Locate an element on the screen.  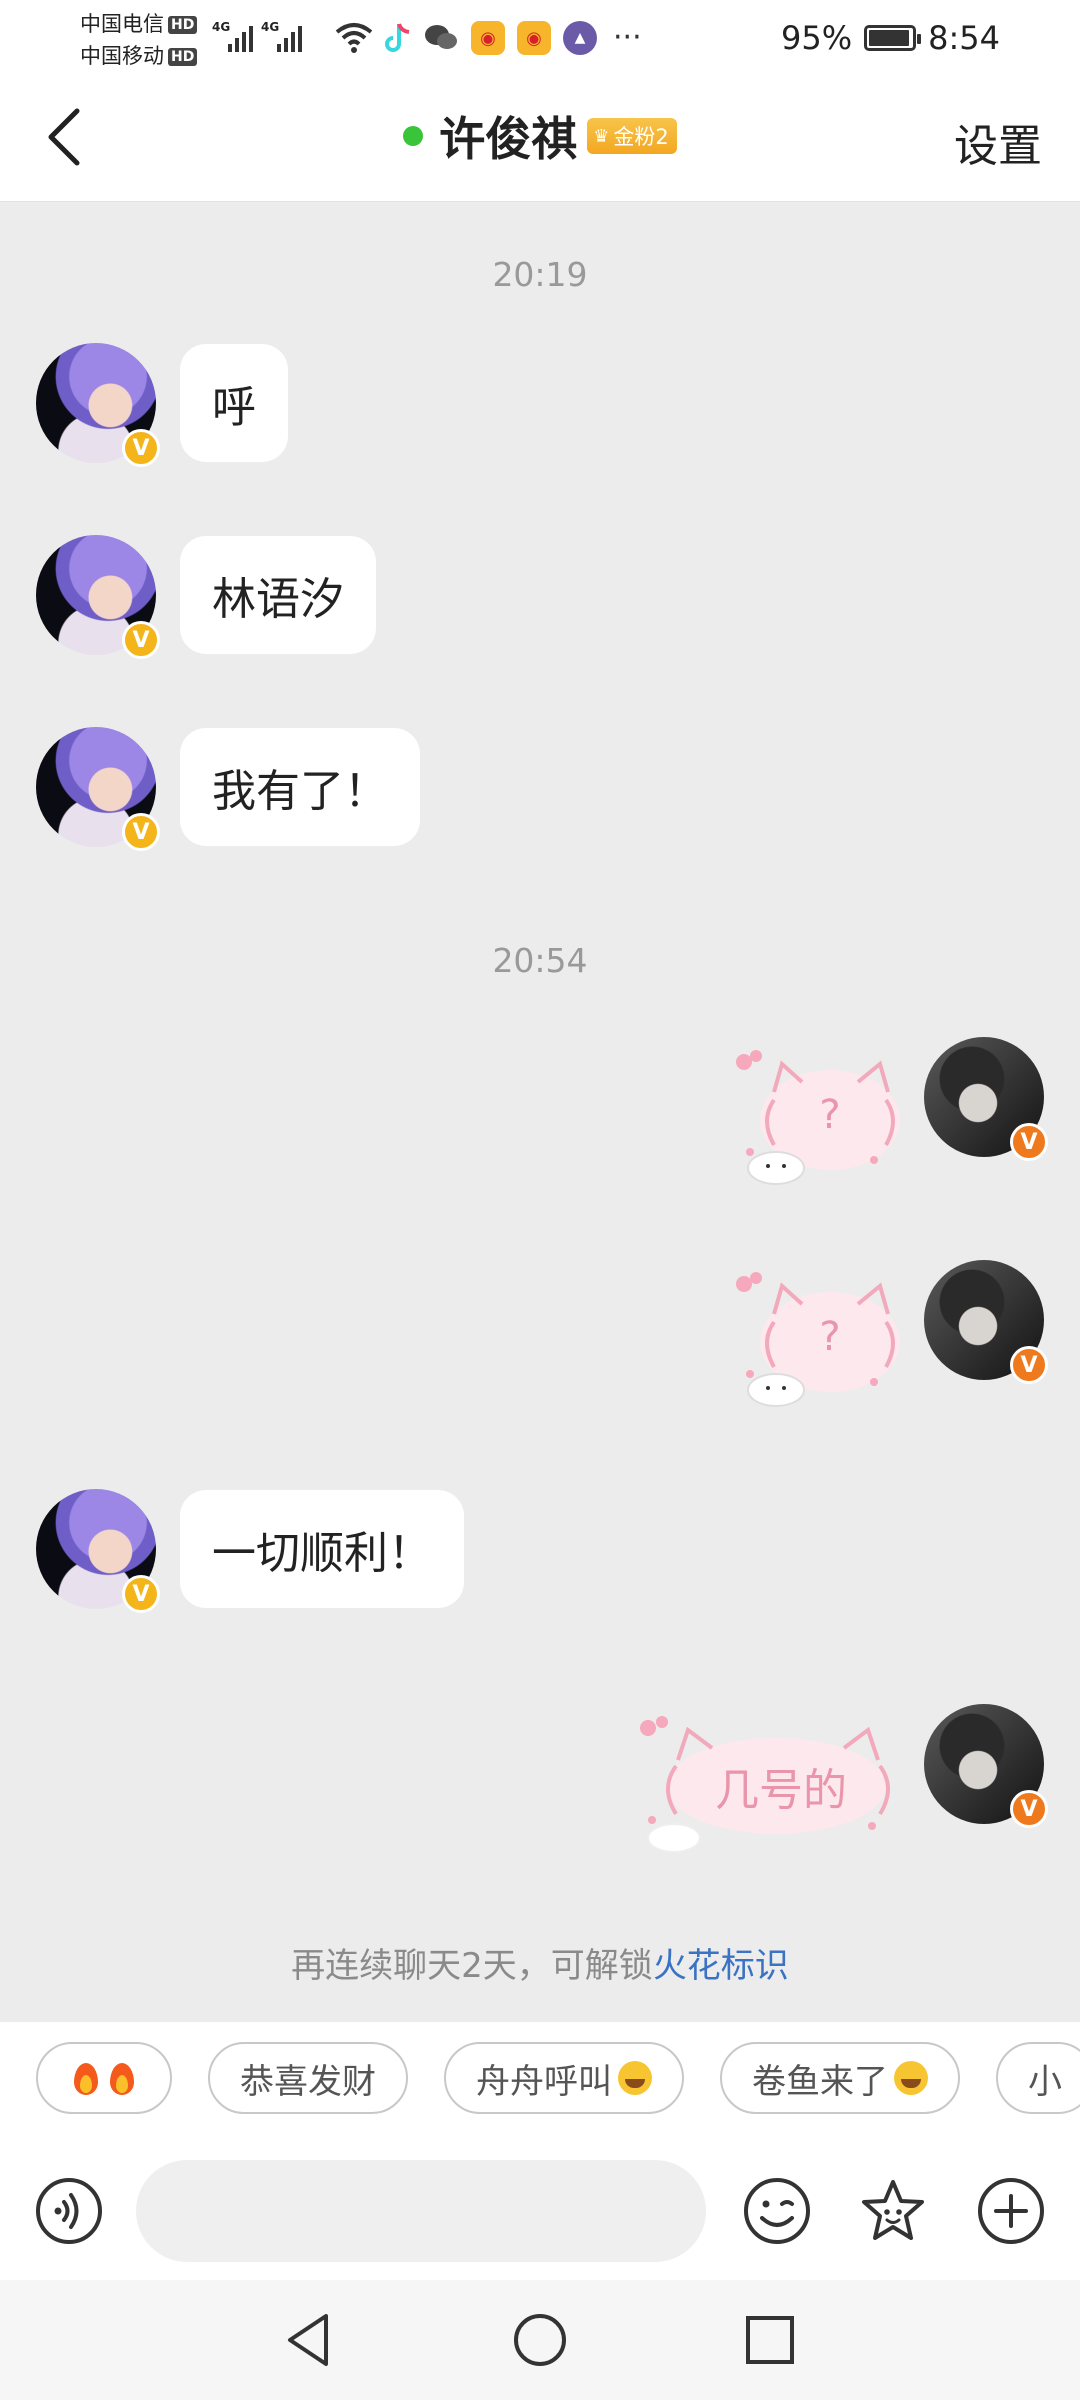
signal-icons: 4G 4G is located at coordinates (257, 36).